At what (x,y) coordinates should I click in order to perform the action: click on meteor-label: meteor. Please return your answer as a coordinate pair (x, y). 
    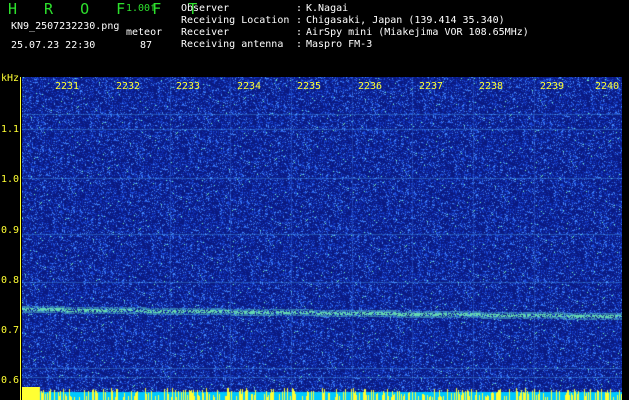
    Looking at the image, I should click on (144, 32).